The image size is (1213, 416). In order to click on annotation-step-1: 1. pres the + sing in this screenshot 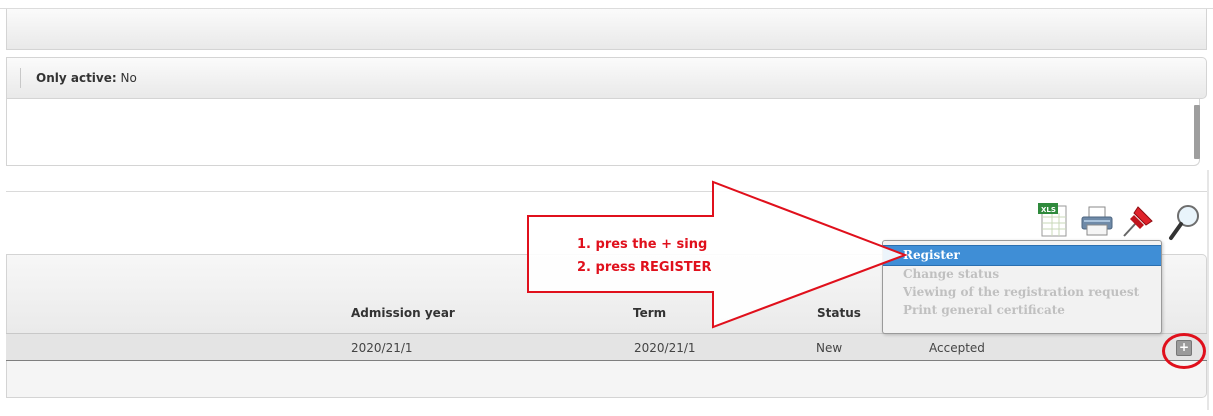, I will do `click(642, 244)`.